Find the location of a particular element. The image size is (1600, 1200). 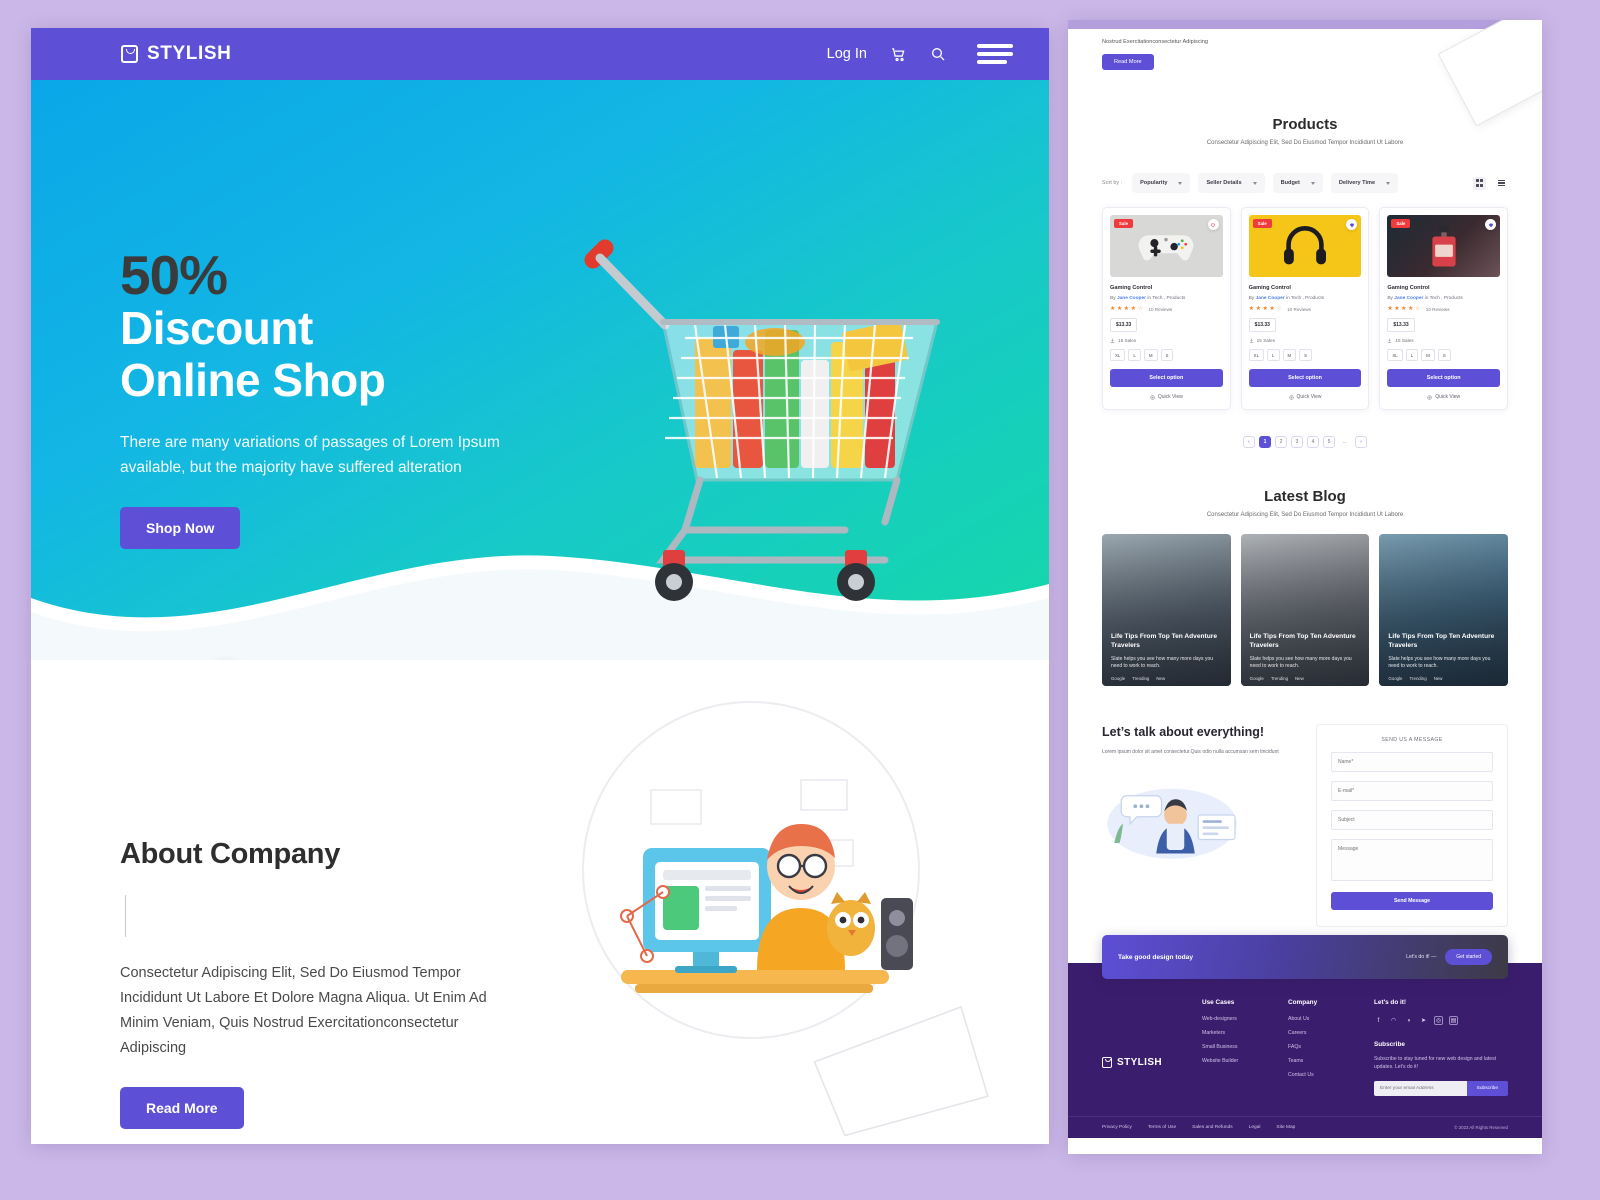

footer-link: Website Builder is located at coordinates (1238, 1061).